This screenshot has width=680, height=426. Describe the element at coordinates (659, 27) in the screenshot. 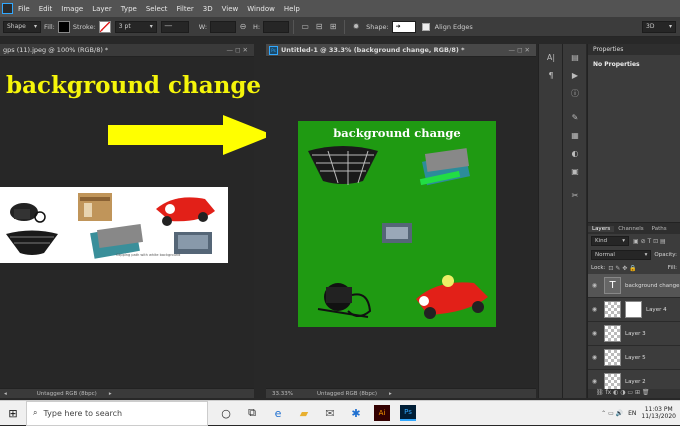

I see `workspace-dropdown: 3D ▾` at that location.